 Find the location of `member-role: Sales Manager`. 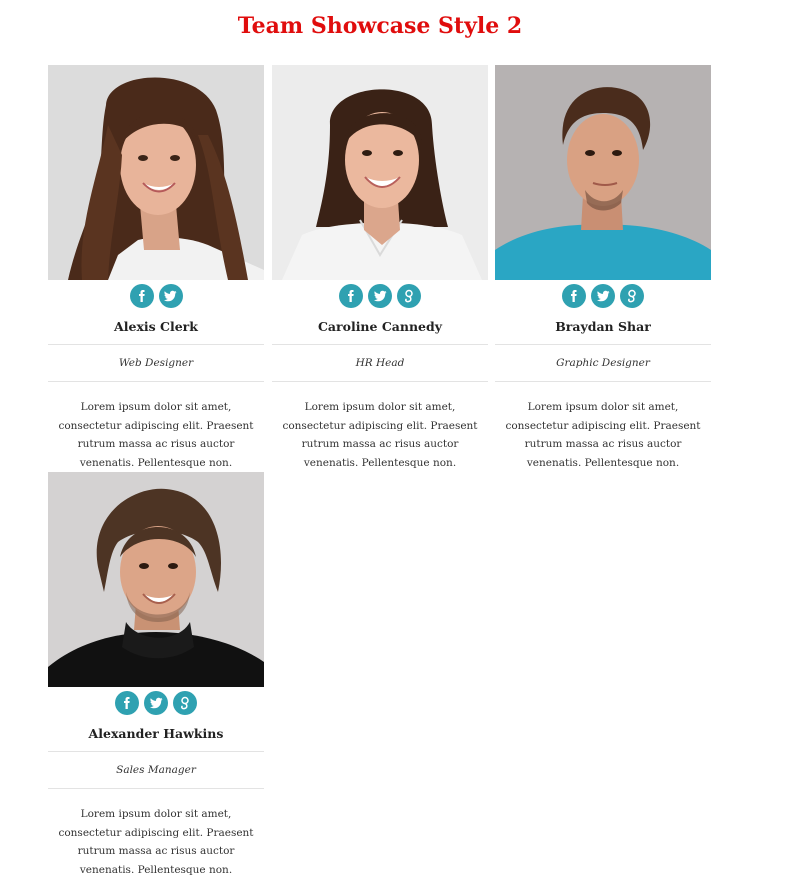

member-role: Sales Manager is located at coordinates (156, 770).